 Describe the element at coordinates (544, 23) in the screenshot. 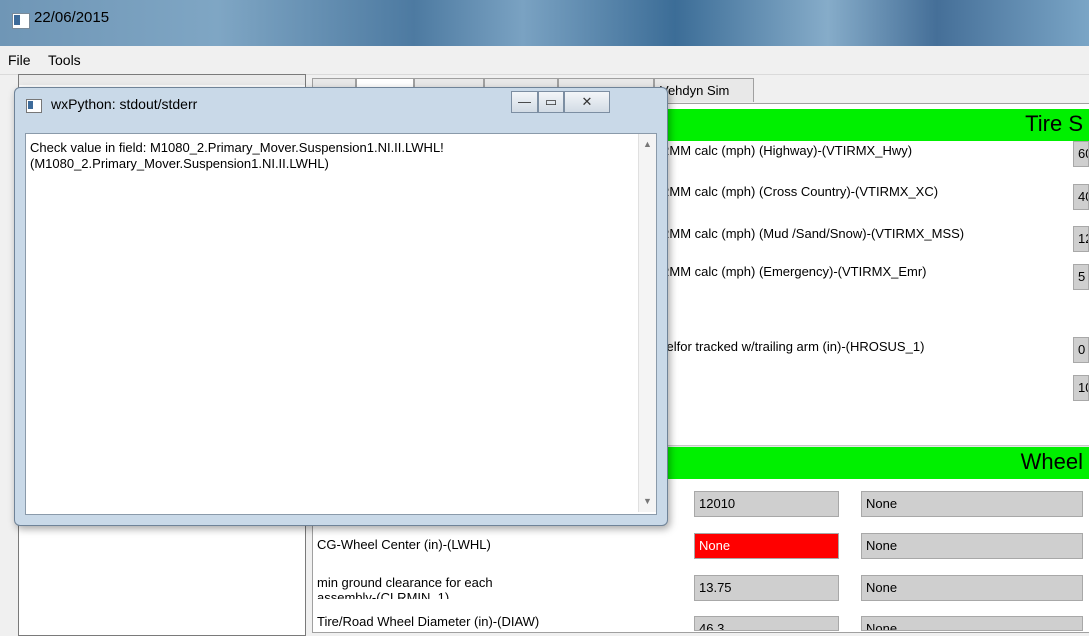

I see `window-titlebar: 22/06/2015` at that location.